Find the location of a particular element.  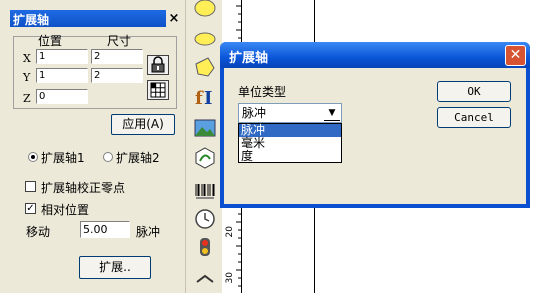

drawing-toolbar: fI is located at coordinates (203, 146).